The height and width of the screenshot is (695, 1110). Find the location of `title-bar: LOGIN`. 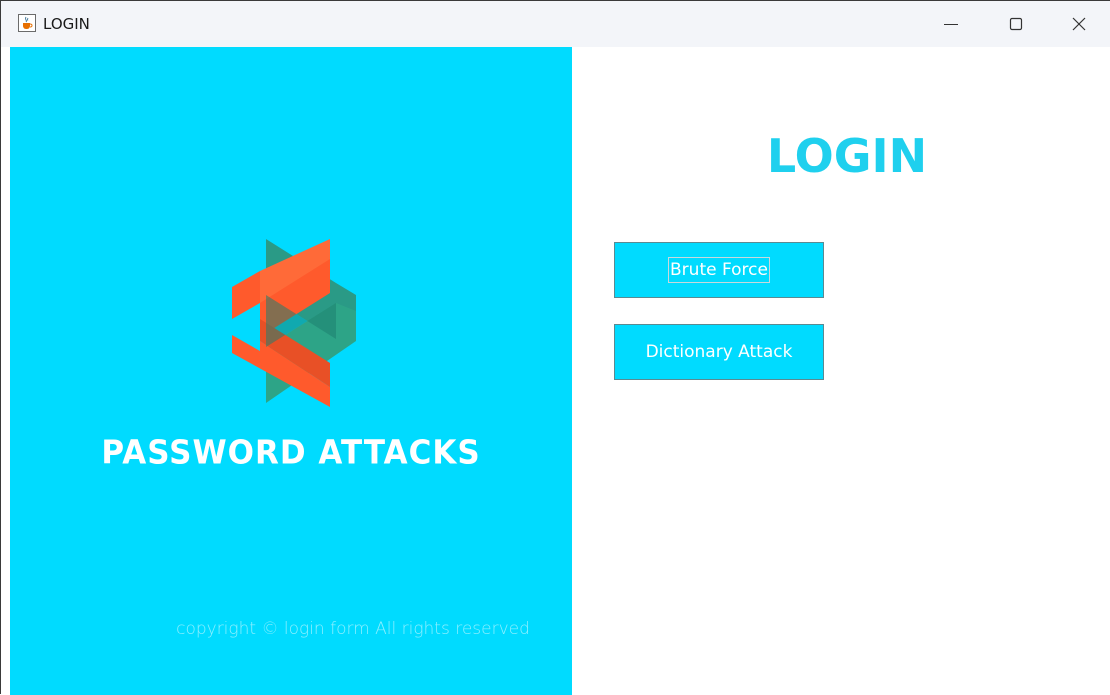

title-bar: LOGIN is located at coordinates (555, 24).